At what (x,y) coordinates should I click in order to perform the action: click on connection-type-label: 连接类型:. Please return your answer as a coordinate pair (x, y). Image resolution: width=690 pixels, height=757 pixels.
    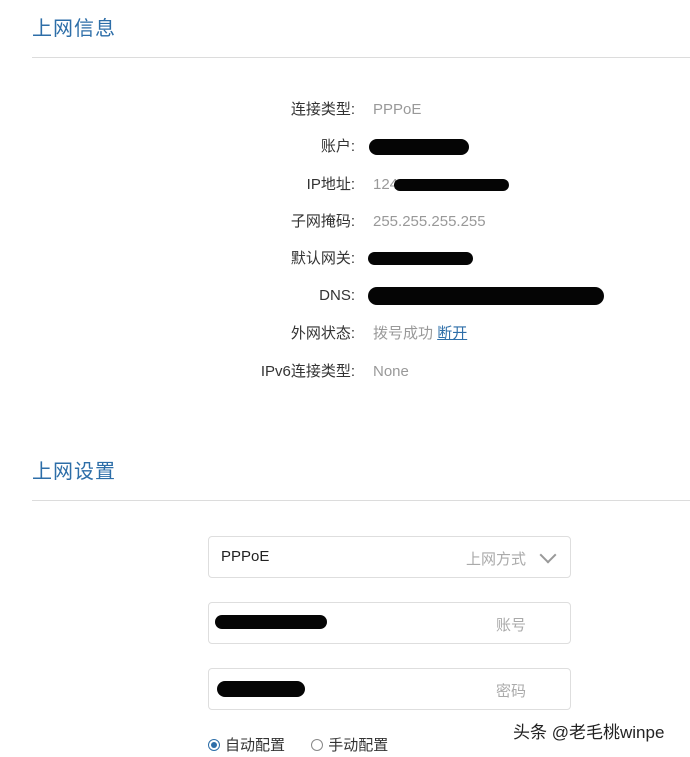
    Looking at the image, I should click on (322, 109).